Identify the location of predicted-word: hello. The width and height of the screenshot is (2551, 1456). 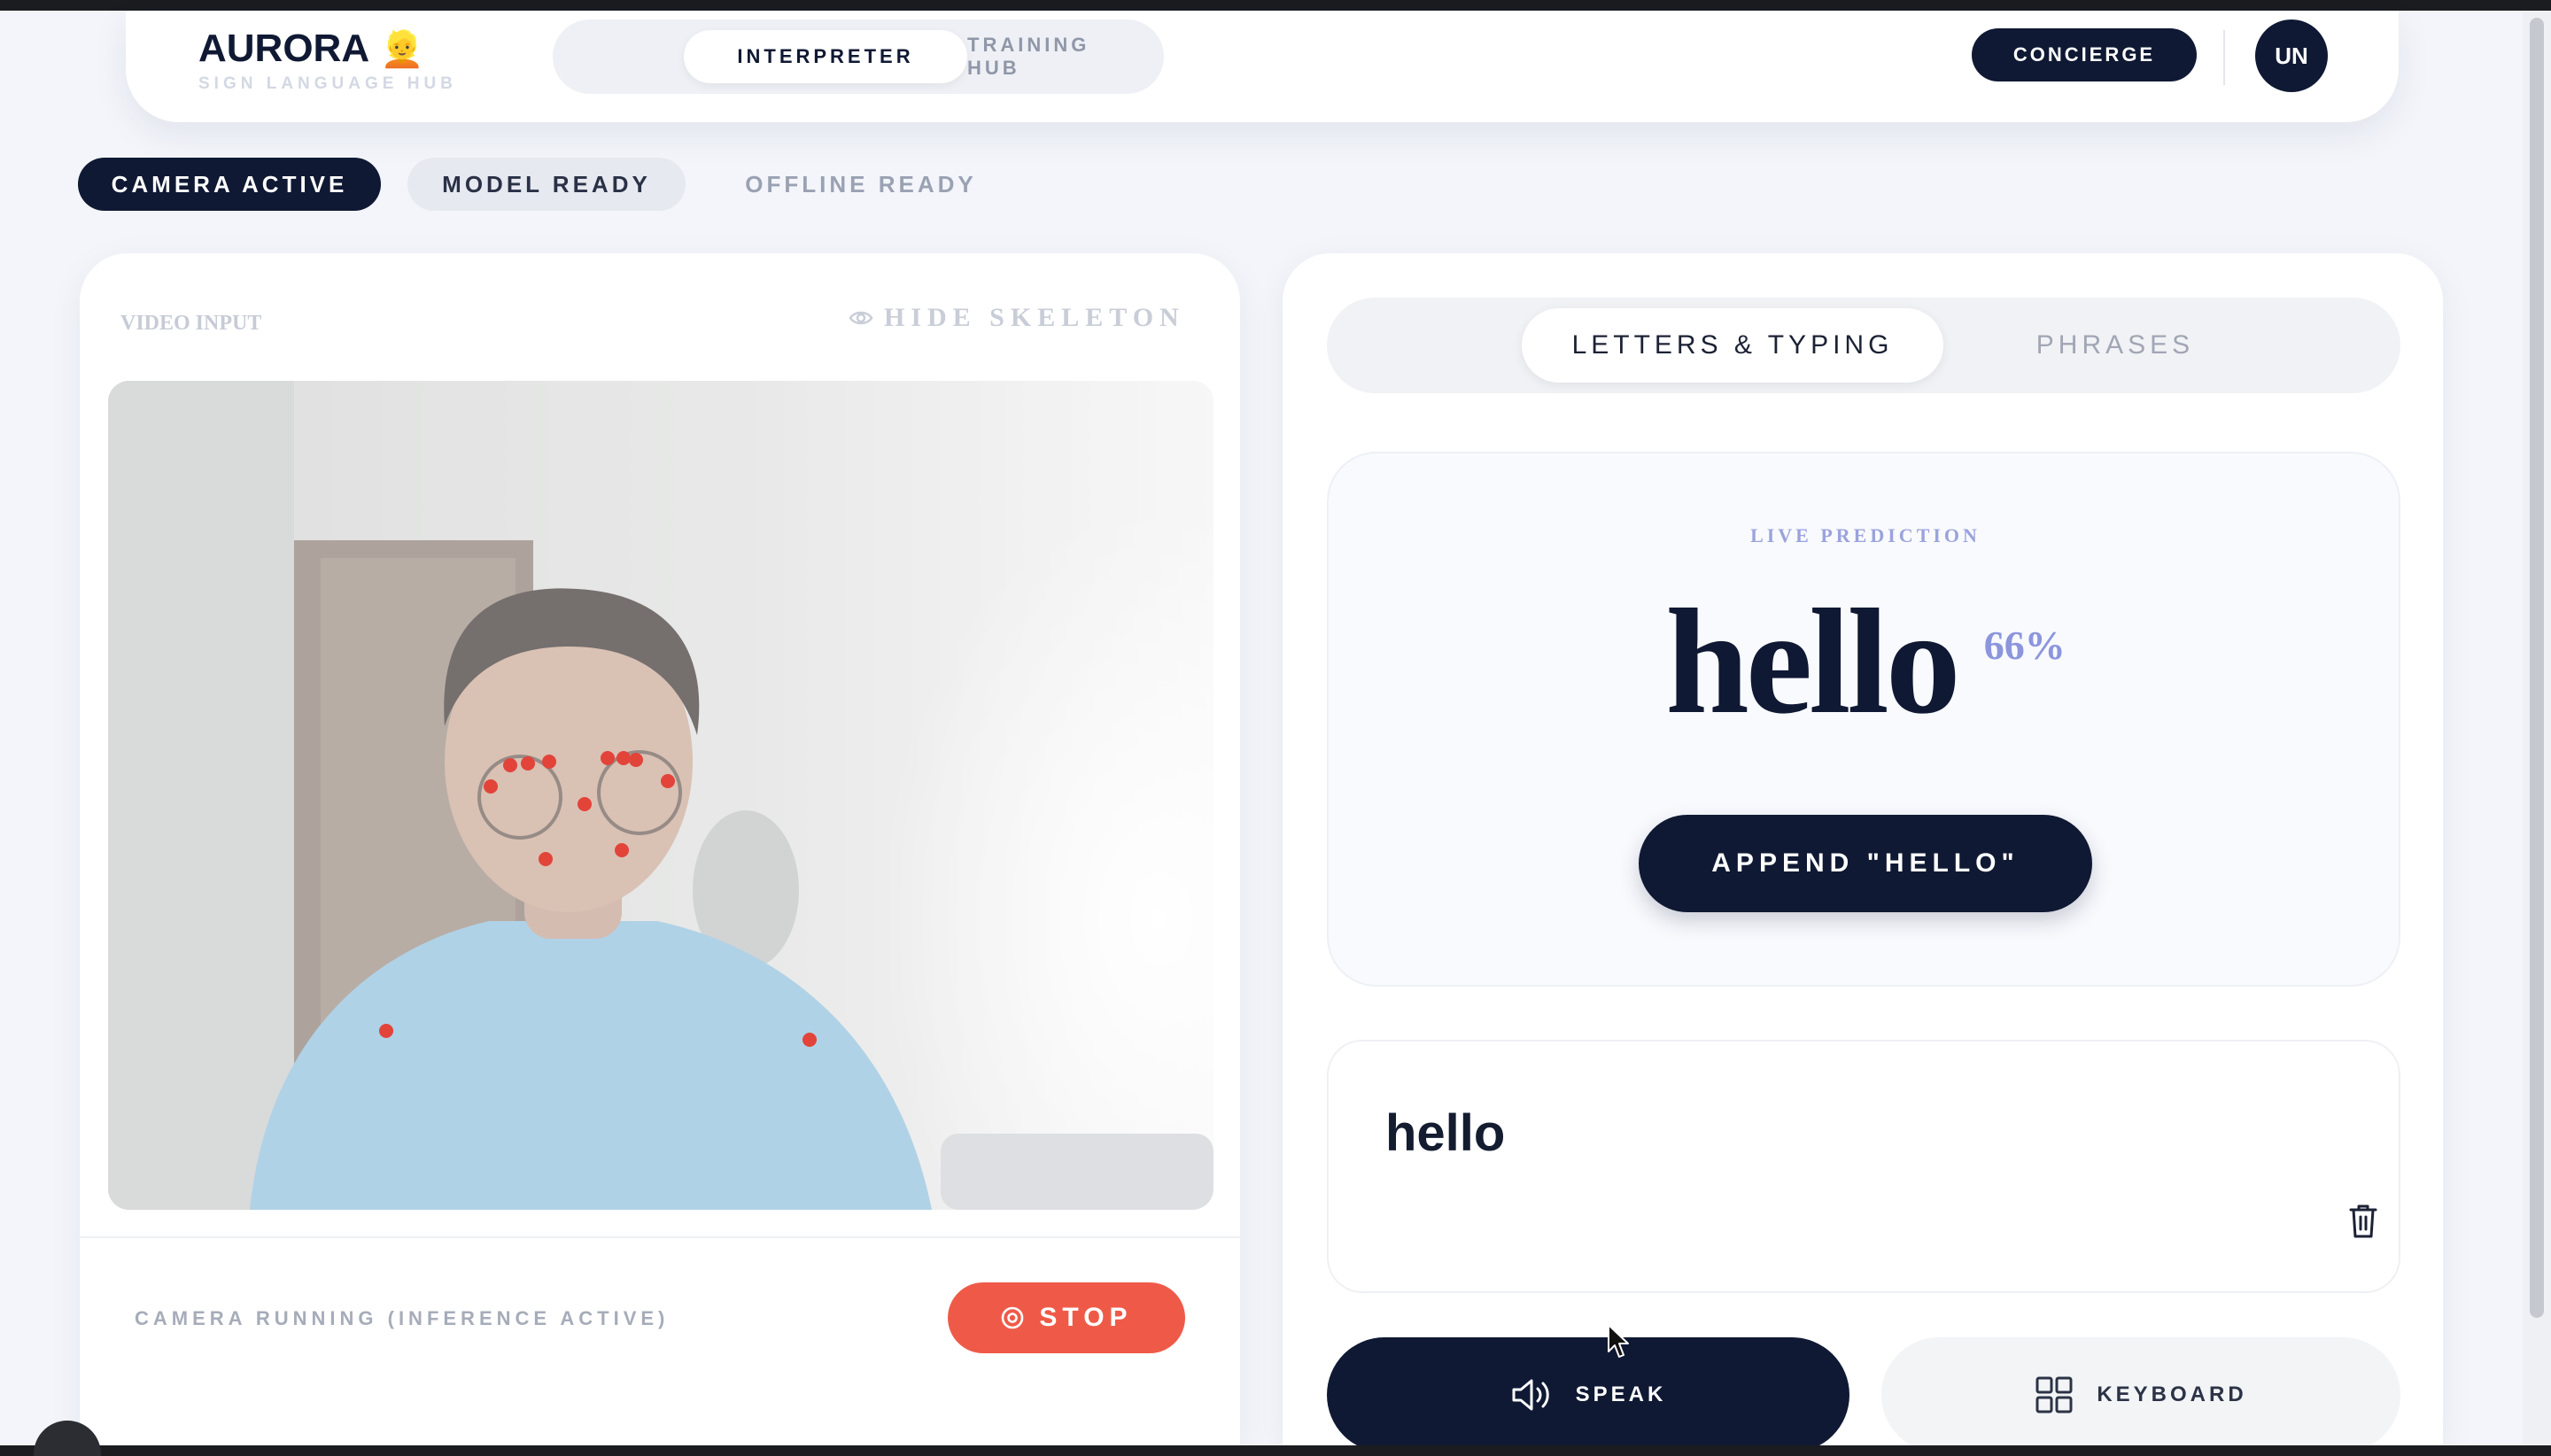
(1812, 661).